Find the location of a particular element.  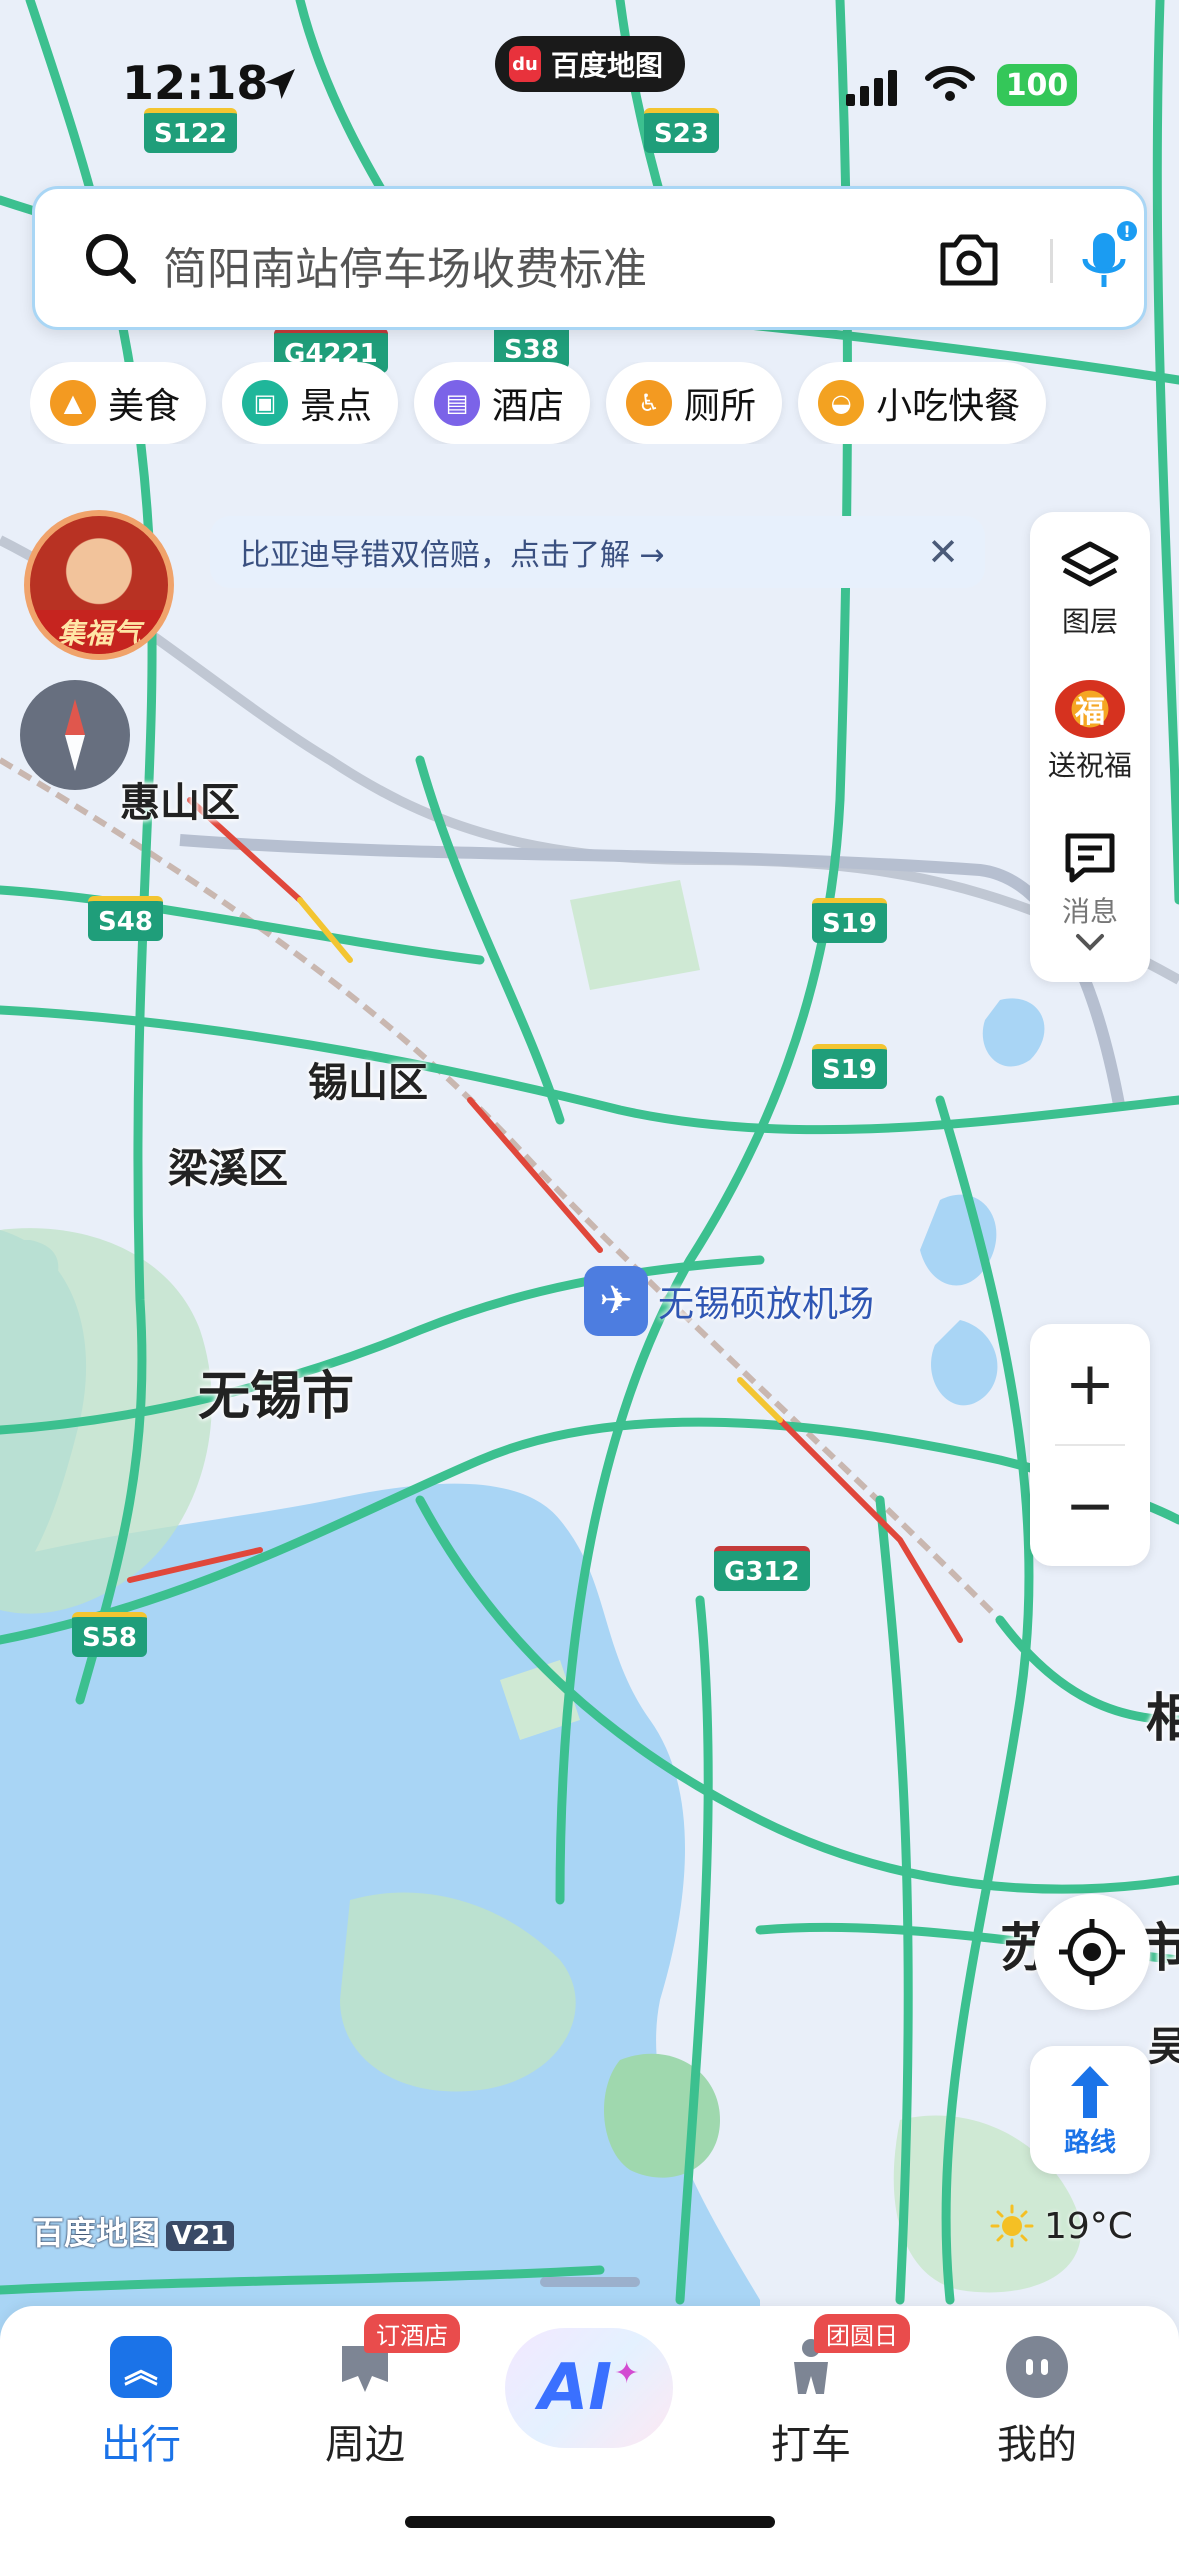

cellular-signal-icon is located at coordinates (871, 88).